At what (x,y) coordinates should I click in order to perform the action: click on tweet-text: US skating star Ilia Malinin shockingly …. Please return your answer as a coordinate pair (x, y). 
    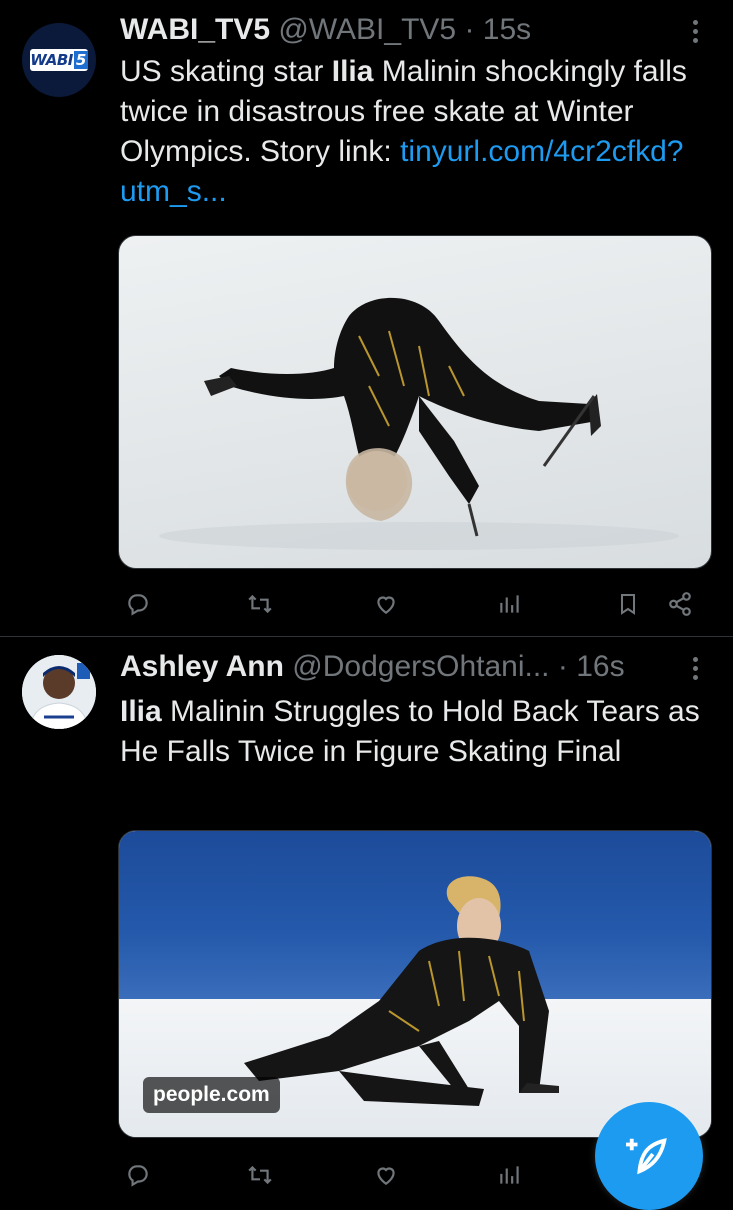
    Looking at the image, I should click on (411, 132).